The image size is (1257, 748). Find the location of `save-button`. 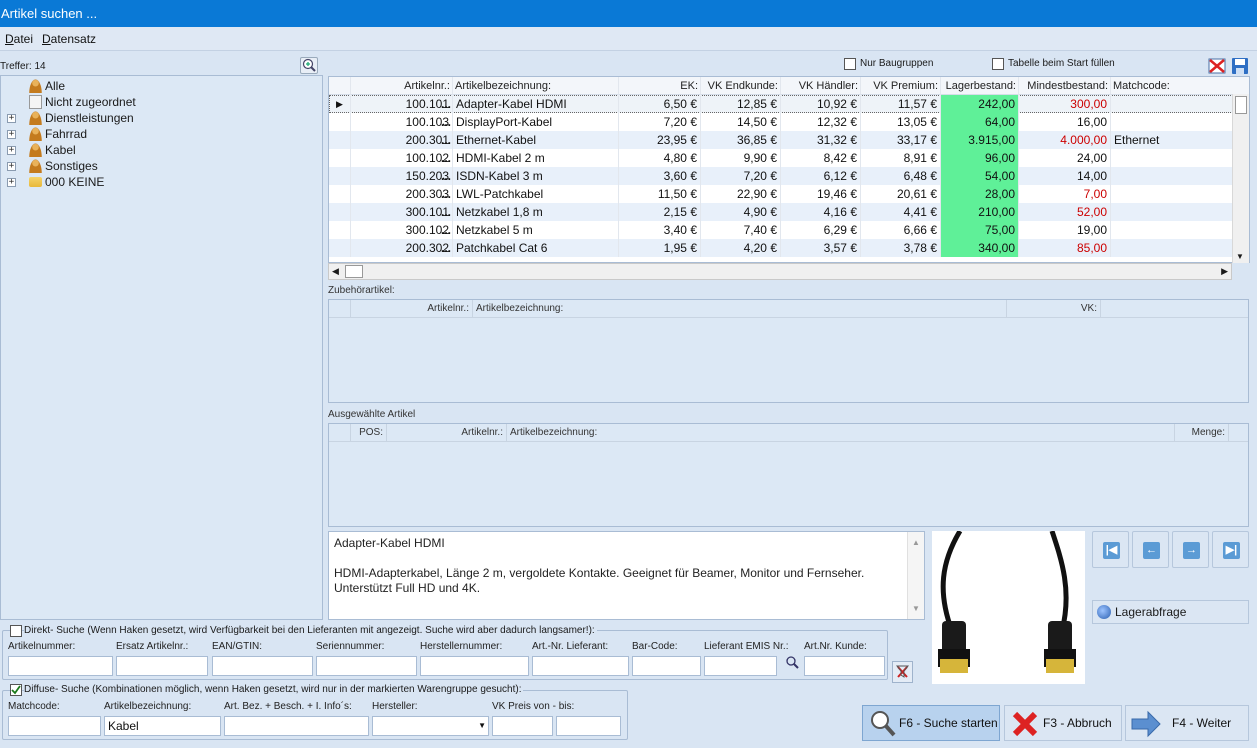

save-button is located at coordinates (1240, 66).